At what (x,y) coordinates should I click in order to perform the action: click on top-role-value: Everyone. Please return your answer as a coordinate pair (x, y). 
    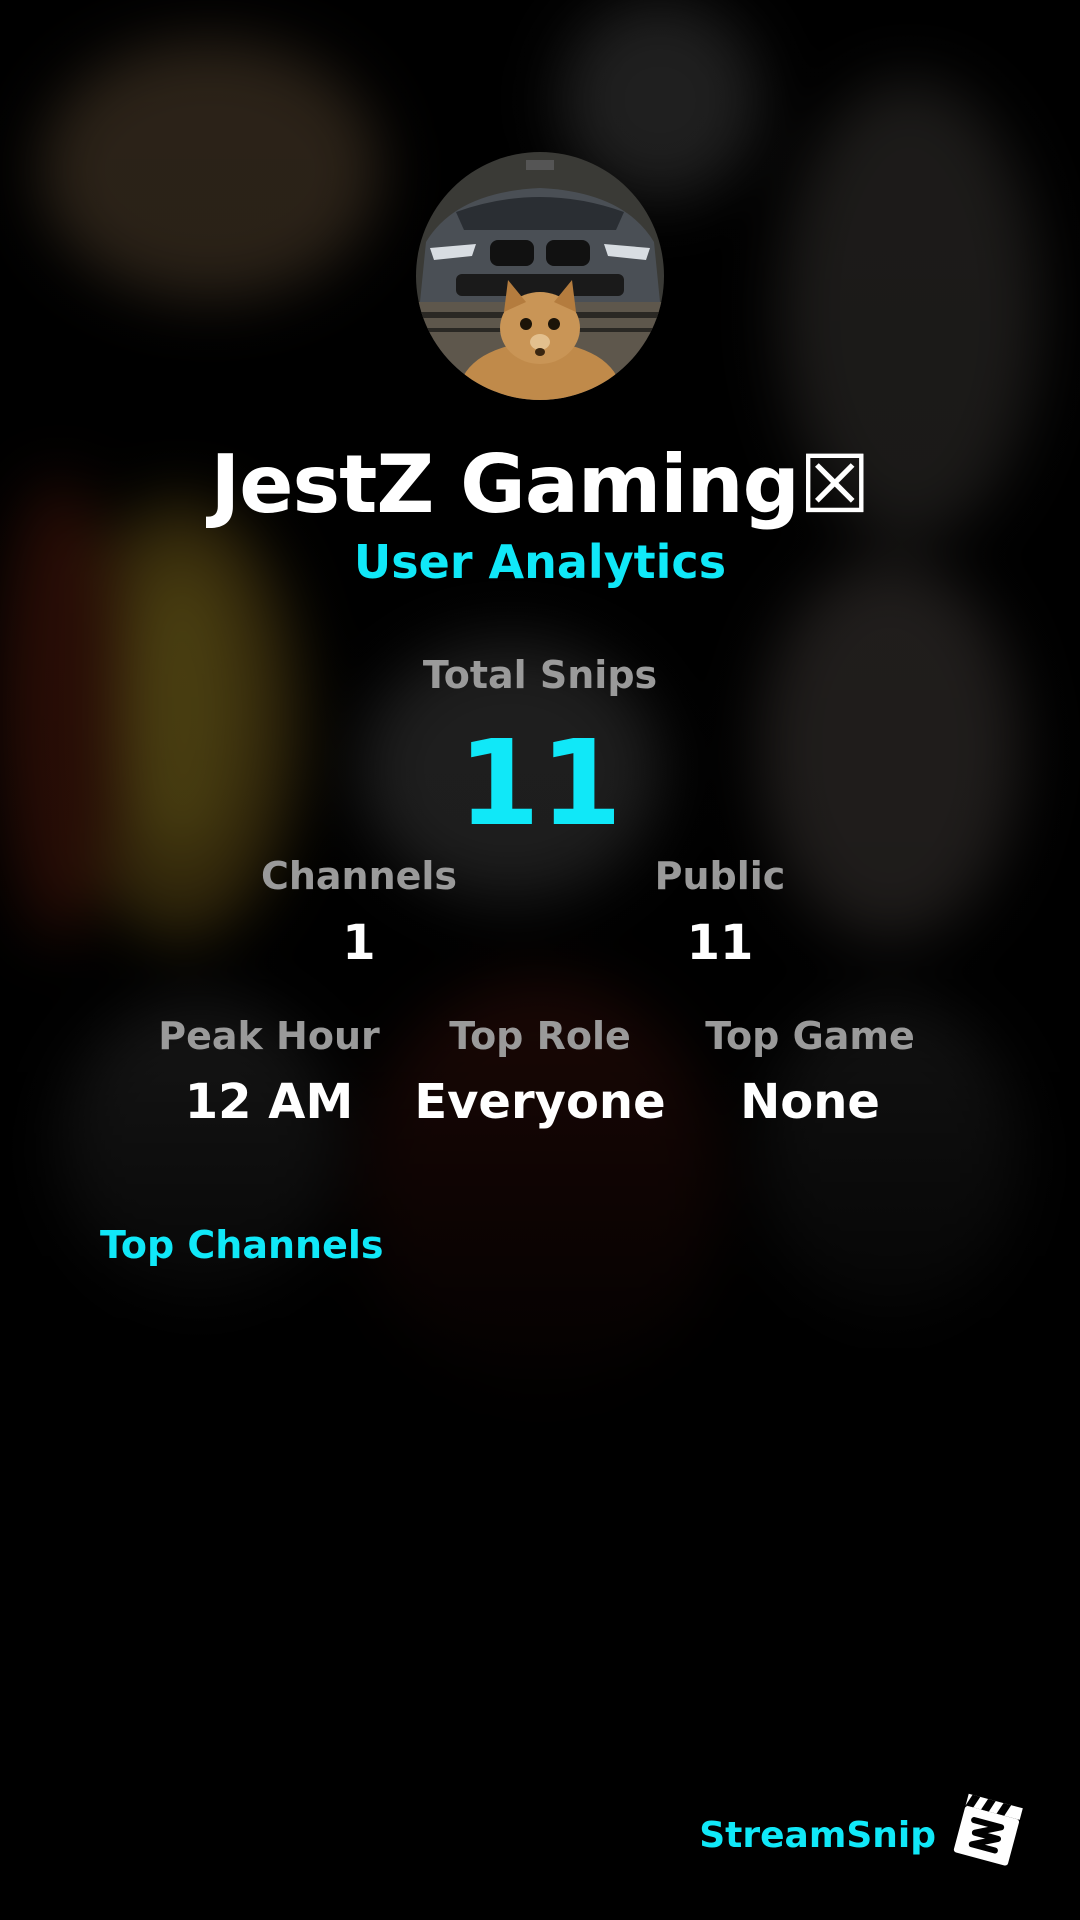
    Looking at the image, I should click on (540, 1102).